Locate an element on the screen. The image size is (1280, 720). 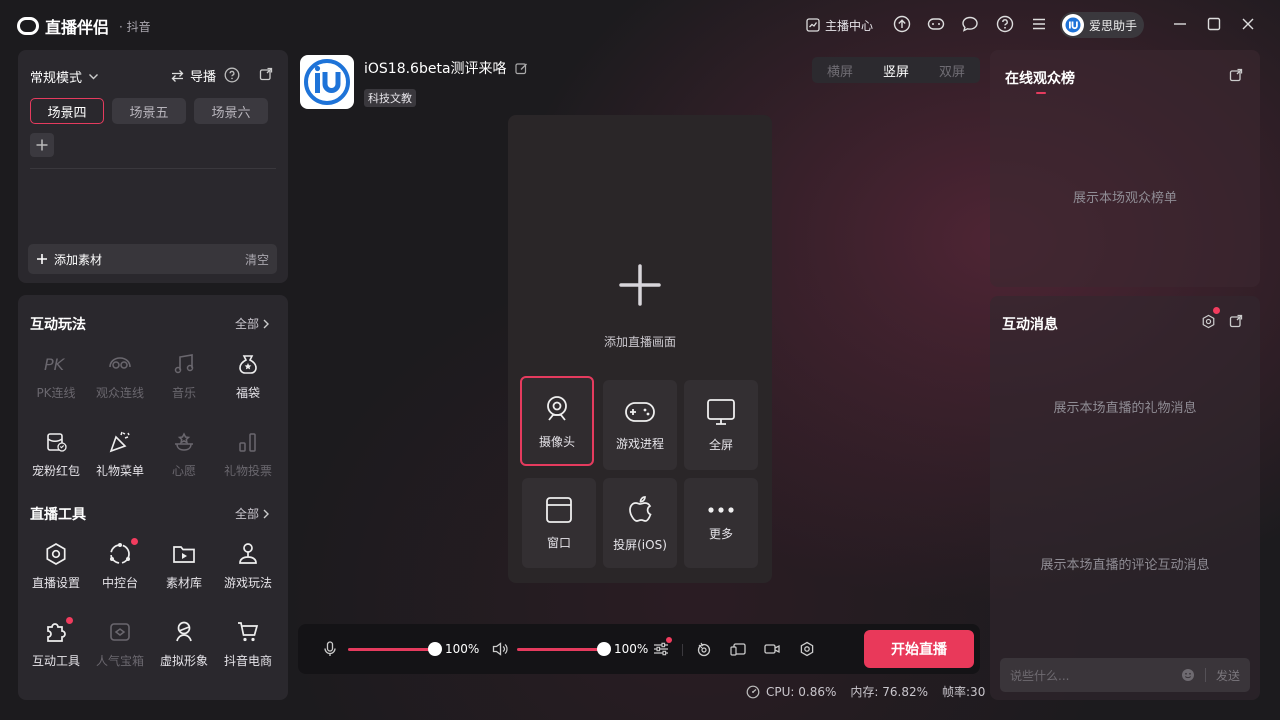
gamepad-small-icon is located at coordinates (936, 24).